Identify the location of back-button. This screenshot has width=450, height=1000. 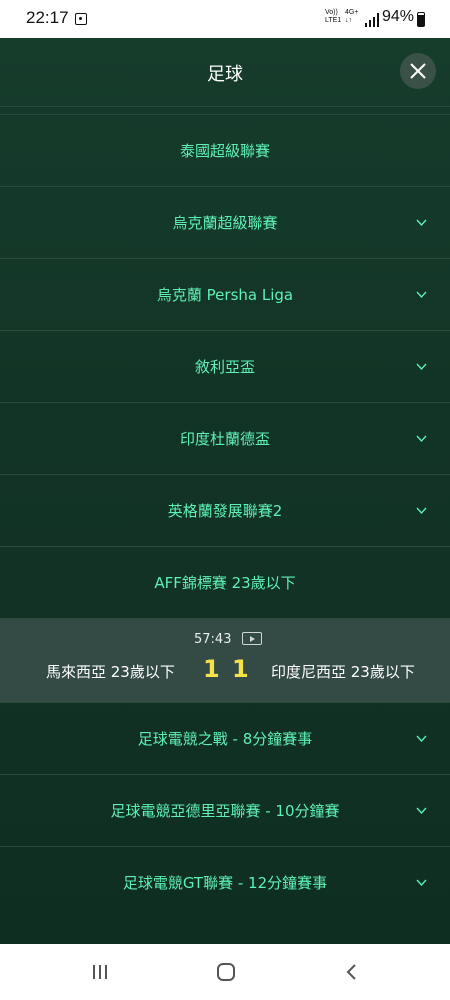
(352, 972).